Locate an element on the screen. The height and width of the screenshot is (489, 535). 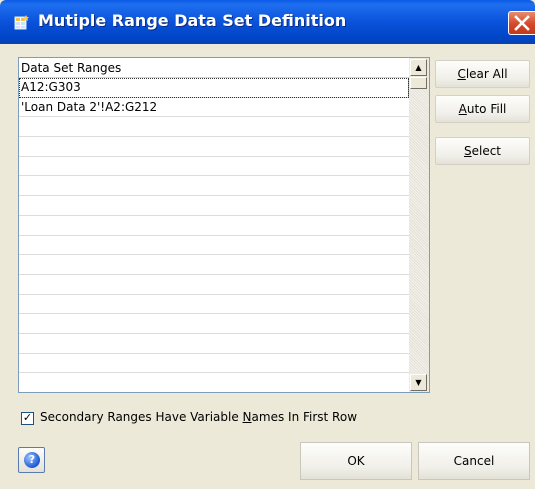
help-button: ? is located at coordinates (31, 460).